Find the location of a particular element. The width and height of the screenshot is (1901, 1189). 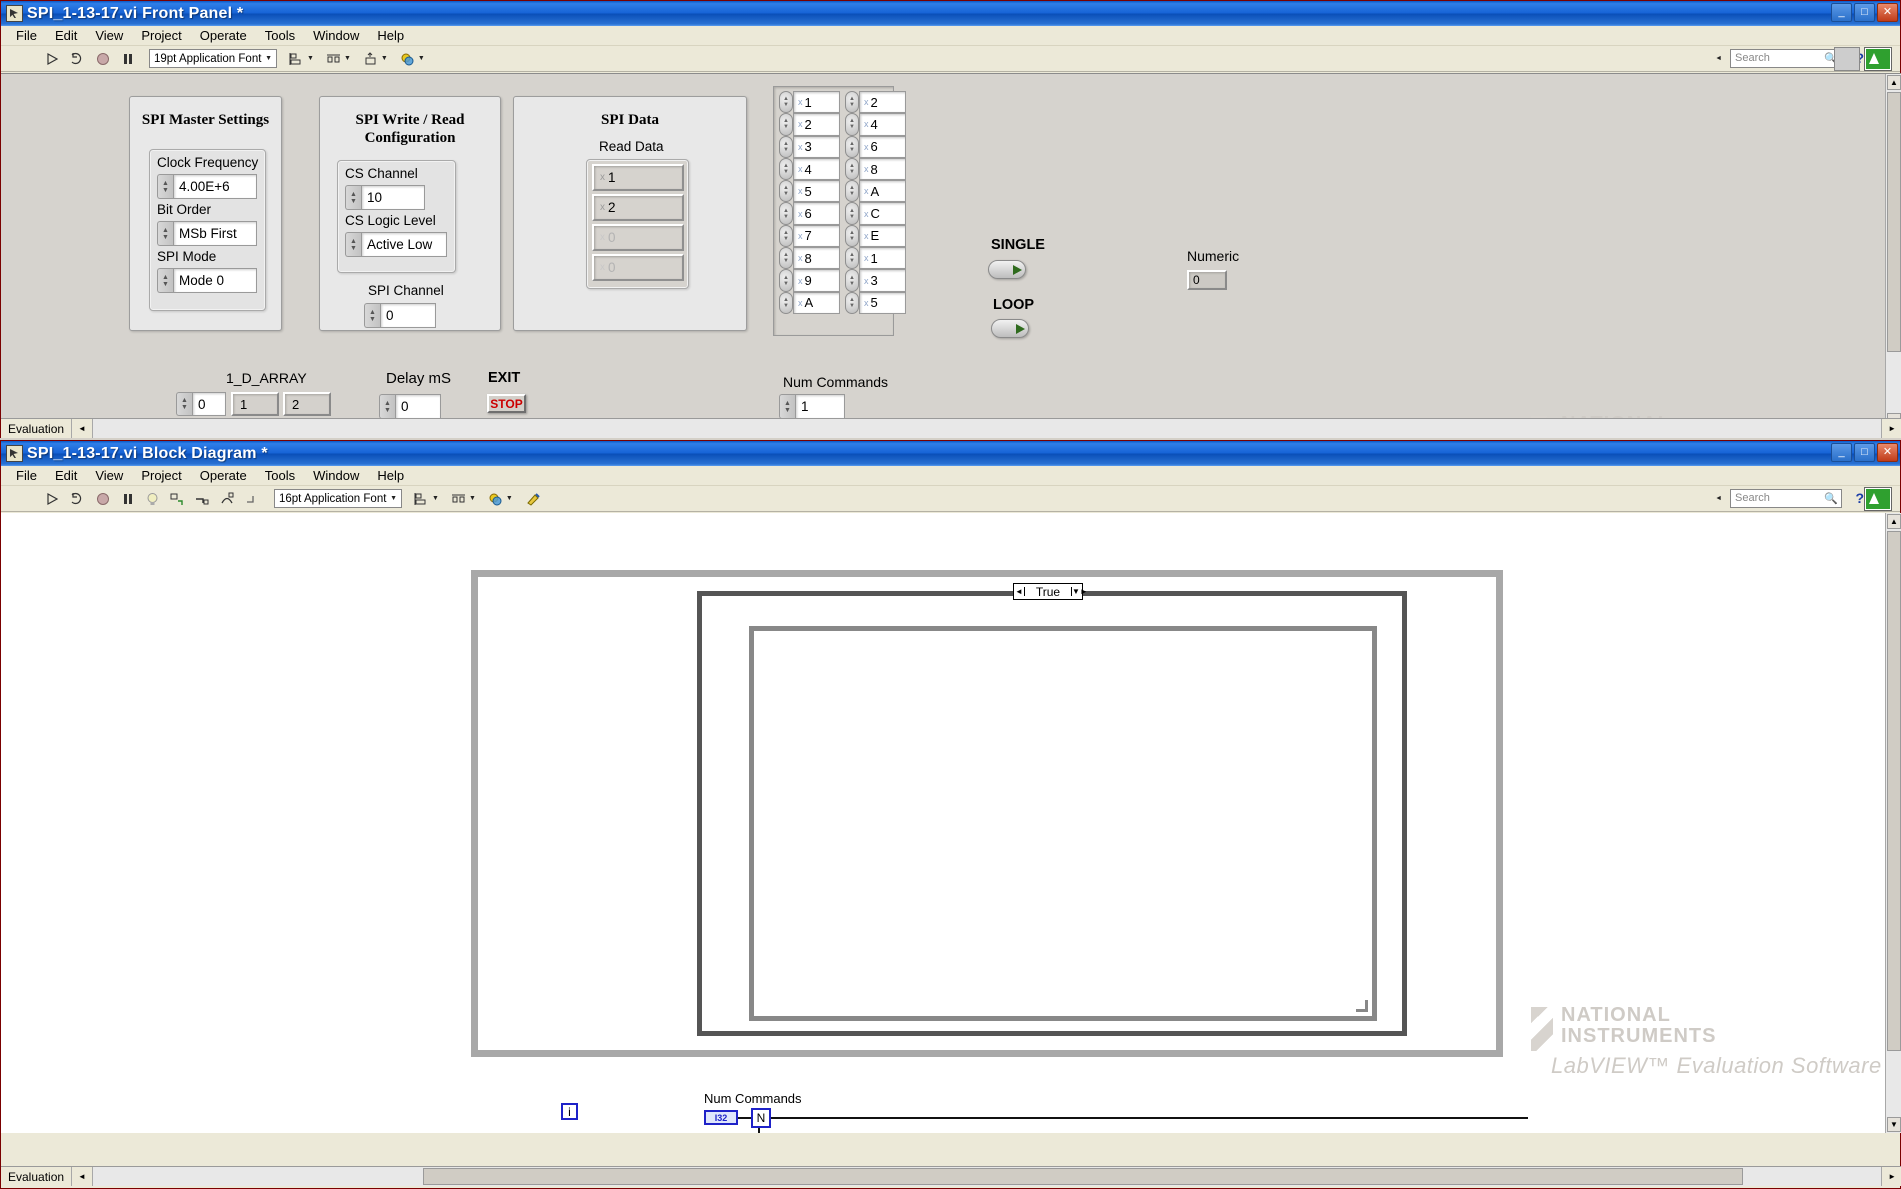

pause-icon is located at coordinates (127, 58).